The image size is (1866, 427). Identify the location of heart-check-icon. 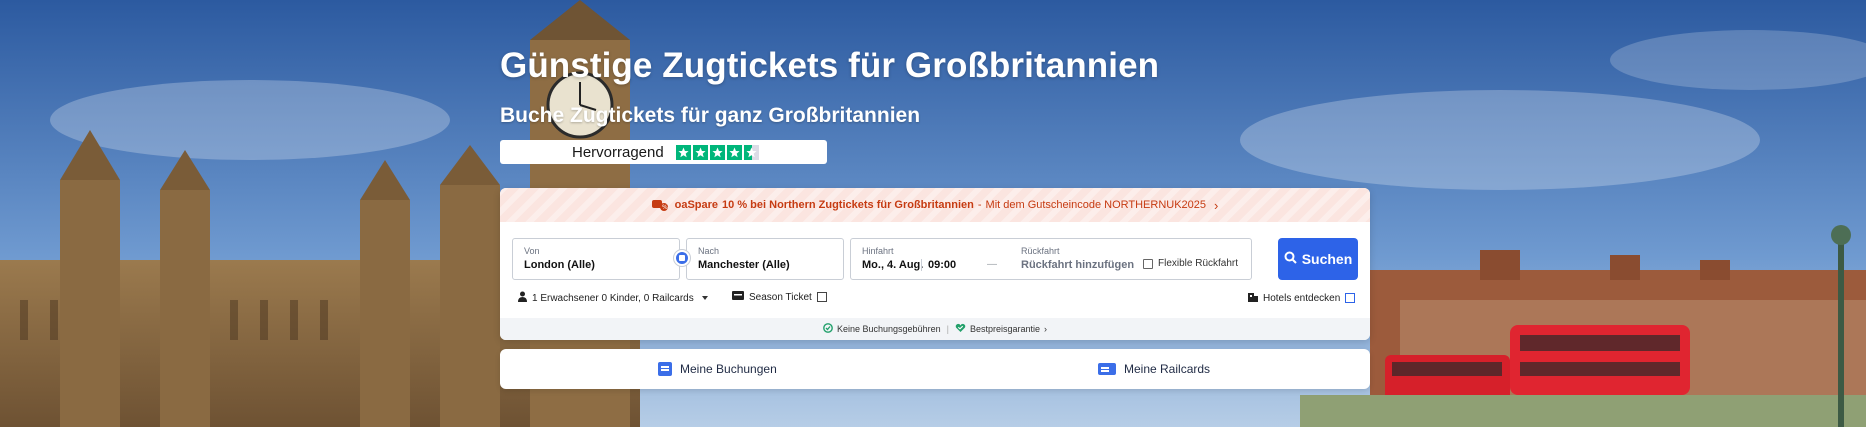
(960, 329).